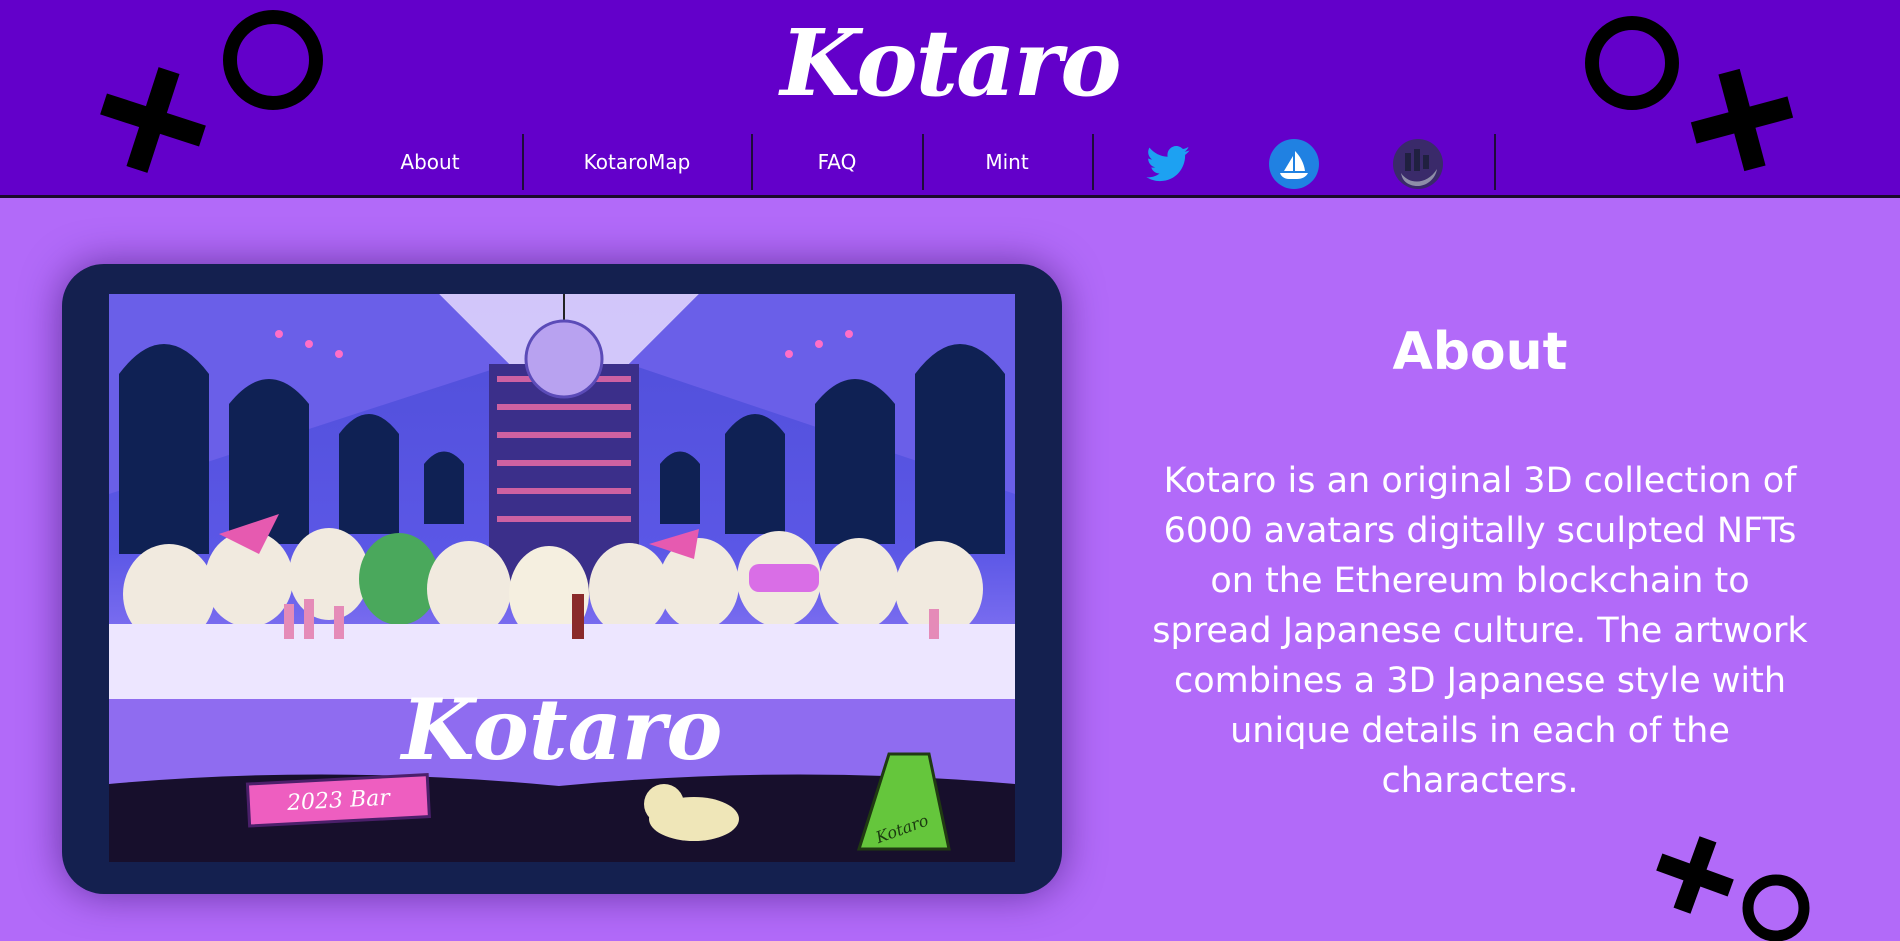  I want to click on nav-kotaromap: KotaroMap, so click(637, 162).